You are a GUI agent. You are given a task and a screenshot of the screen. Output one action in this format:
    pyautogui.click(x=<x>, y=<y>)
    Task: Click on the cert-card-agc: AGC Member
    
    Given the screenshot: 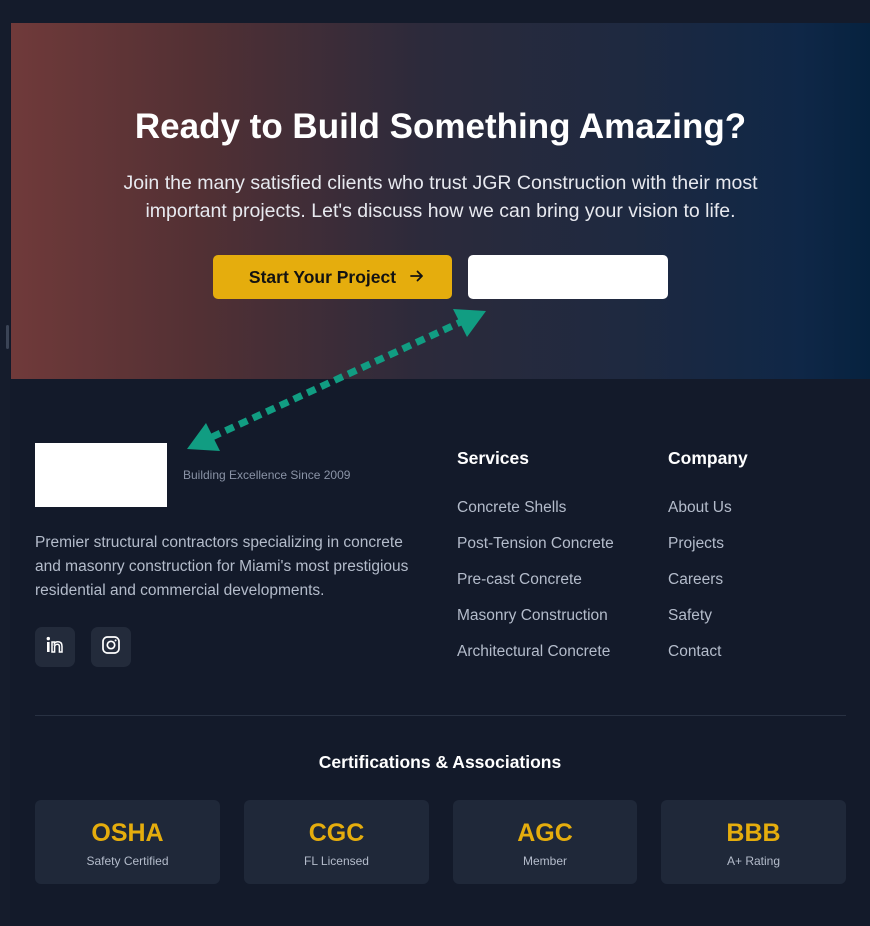 What is the action you would take?
    pyautogui.click(x=545, y=842)
    